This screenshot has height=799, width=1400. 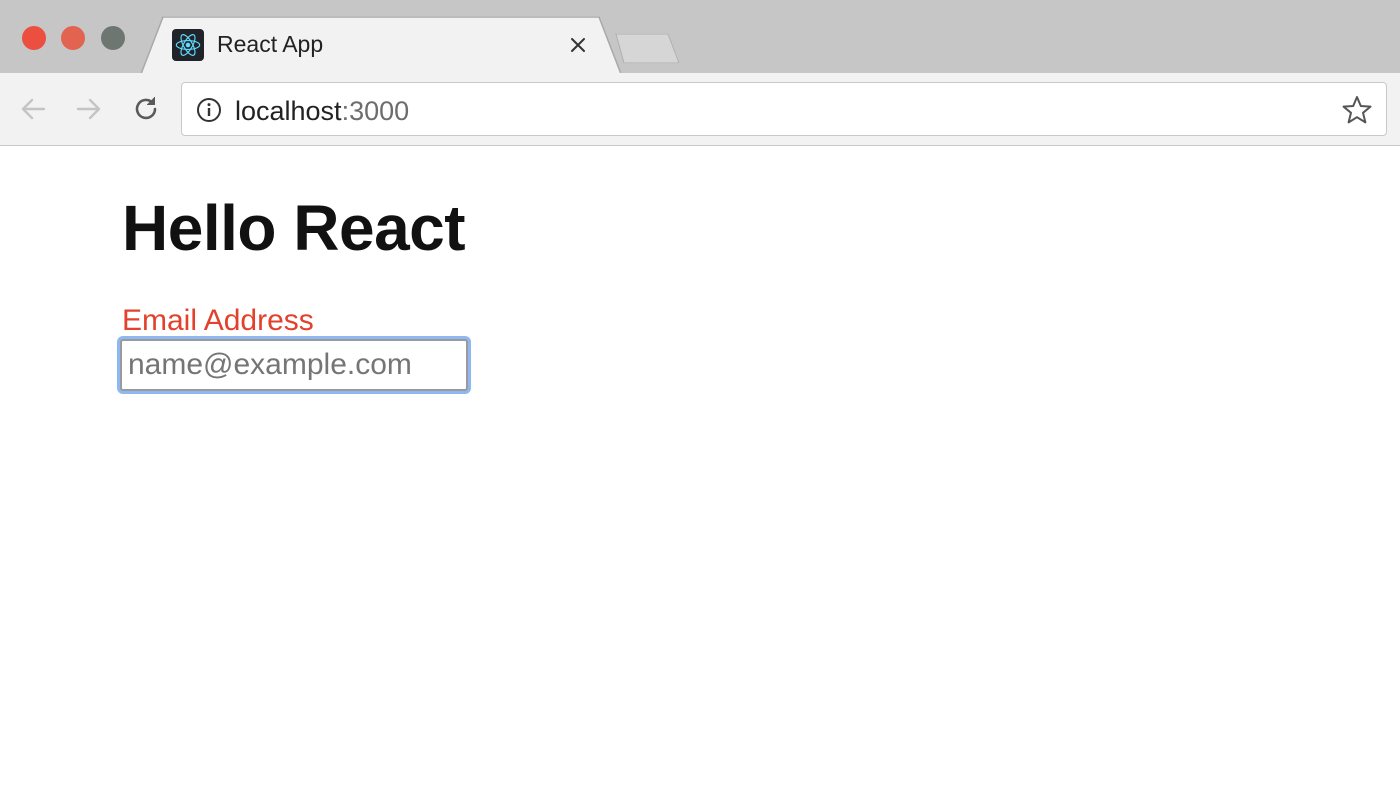 What do you see at coordinates (294, 365) in the screenshot?
I see `email-input` at bounding box center [294, 365].